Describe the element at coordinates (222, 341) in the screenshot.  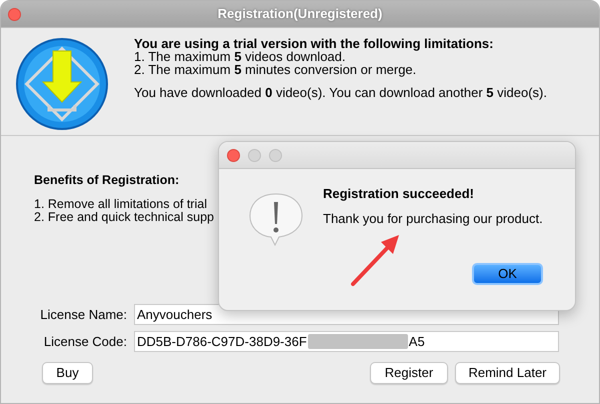
I see `field-value: DD5B-D786-C97D-38D9-36F` at that location.